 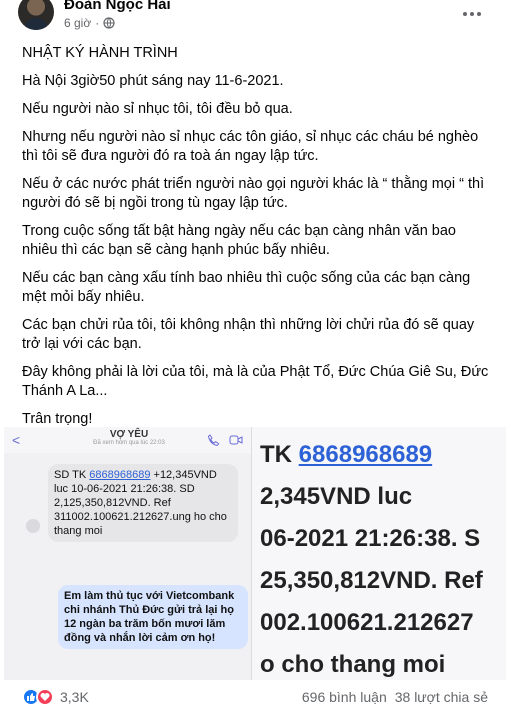 What do you see at coordinates (100, 53) in the screenshot?
I see `post-paragraph: NHẬT KÝ HÀNH TRÌNH` at bounding box center [100, 53].